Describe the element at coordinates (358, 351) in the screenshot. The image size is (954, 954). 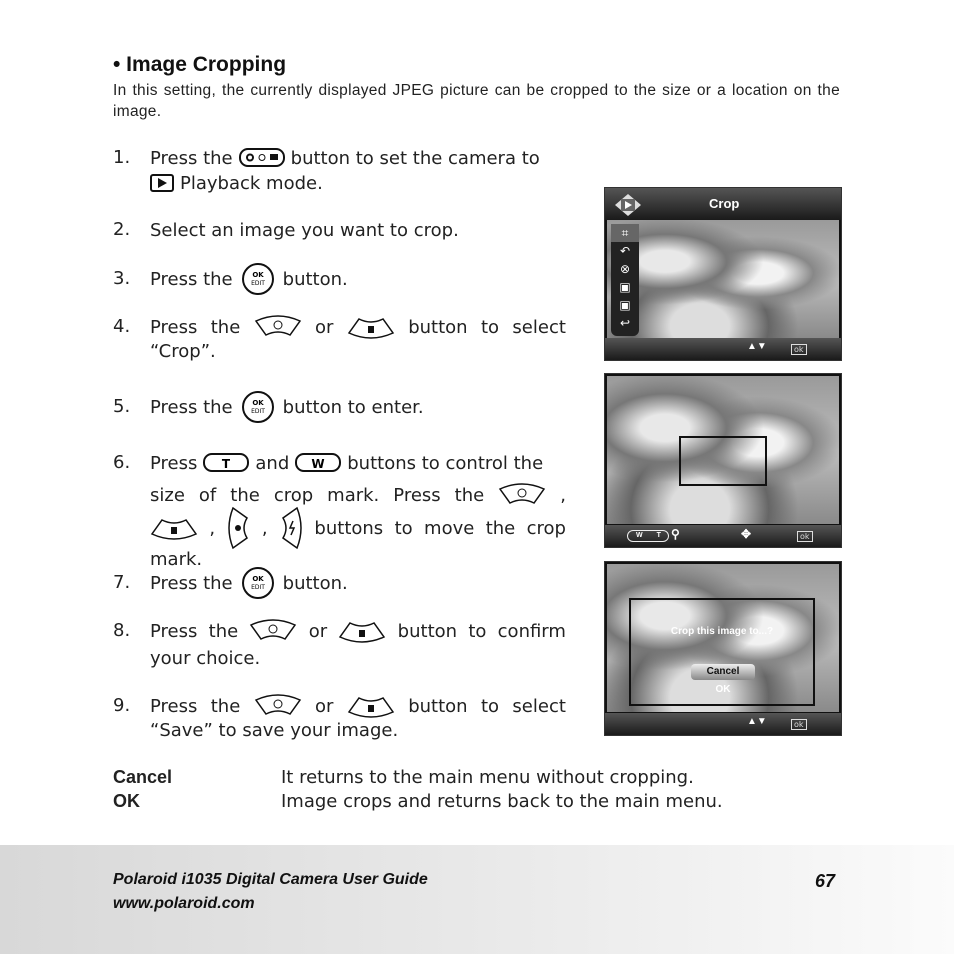
I see `step-4-line: “Crop”.` at that location.